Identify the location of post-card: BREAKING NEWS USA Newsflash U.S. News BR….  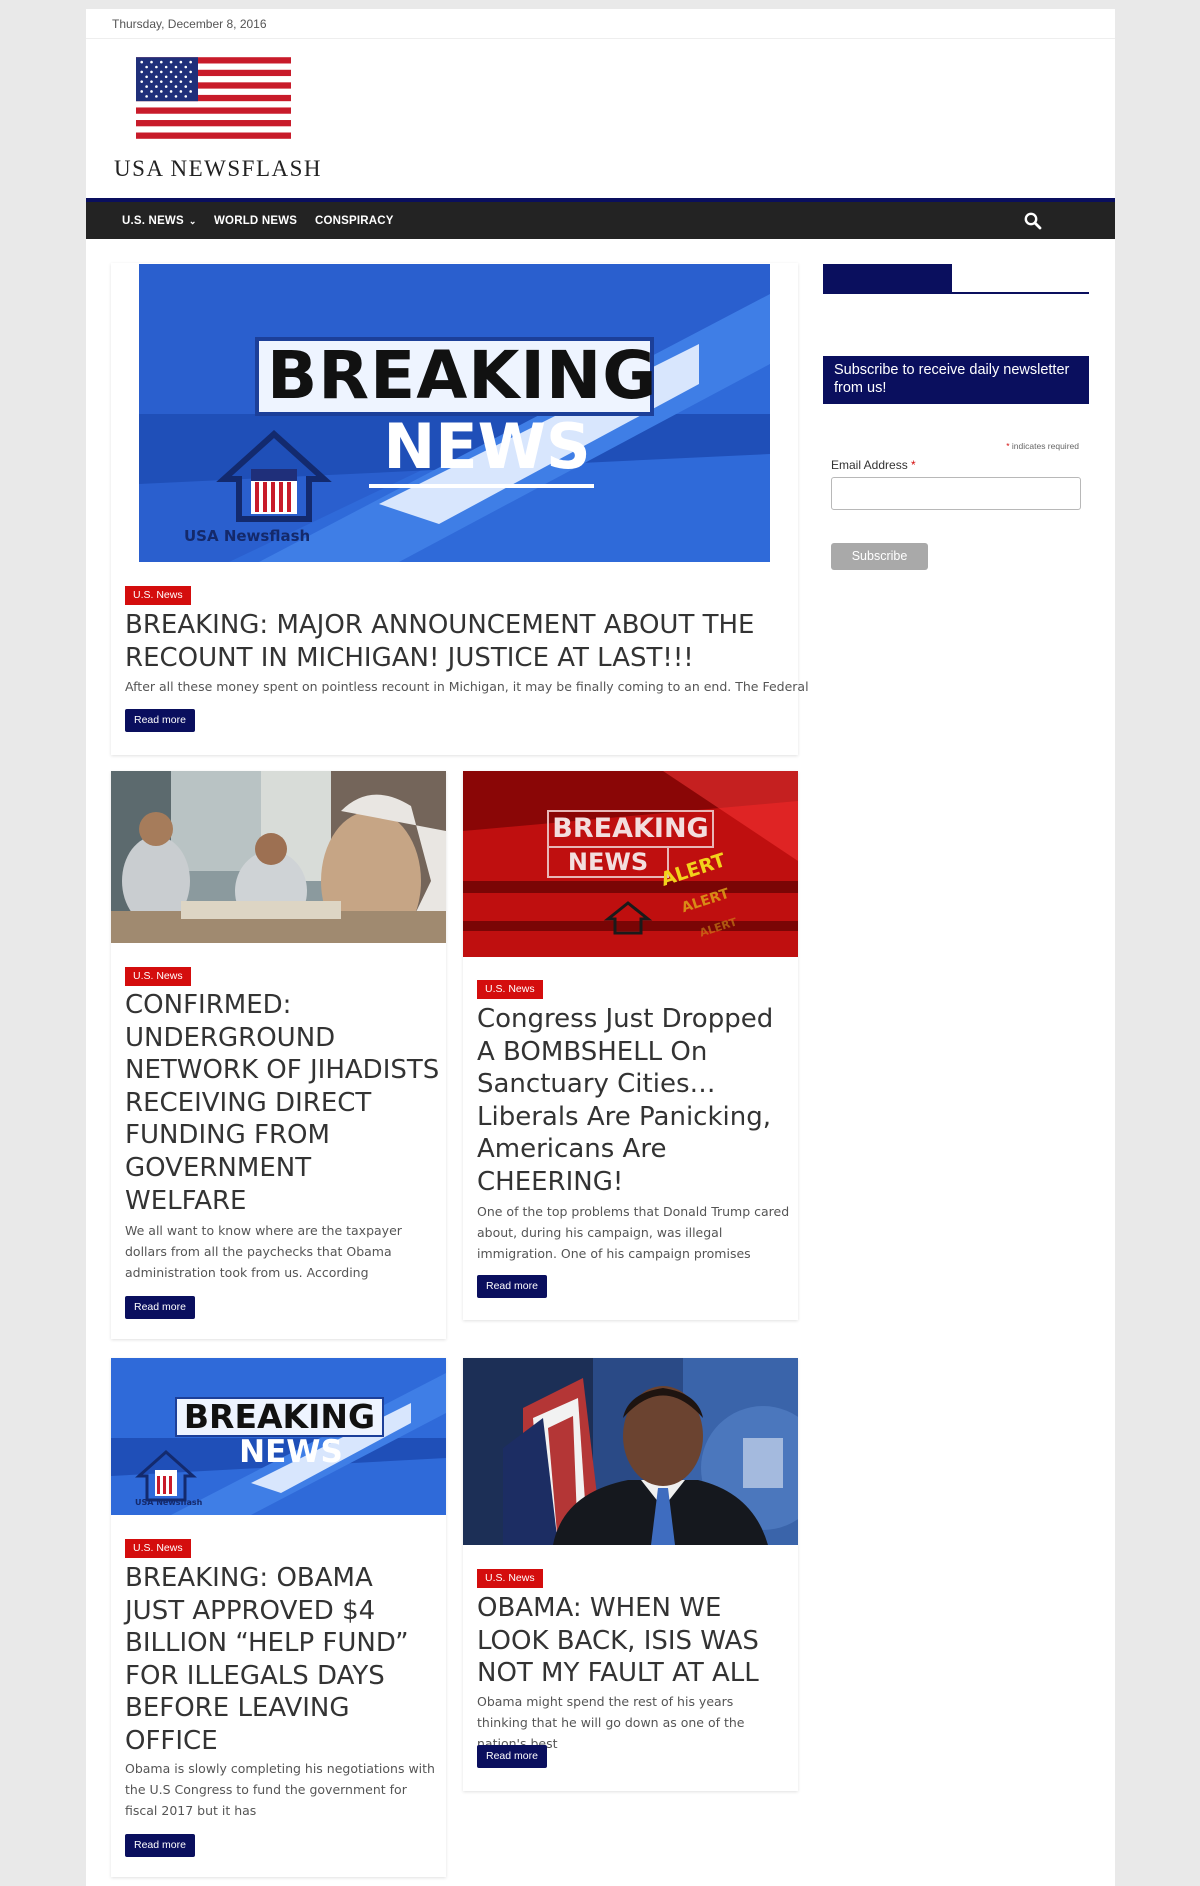
(278, 1617).